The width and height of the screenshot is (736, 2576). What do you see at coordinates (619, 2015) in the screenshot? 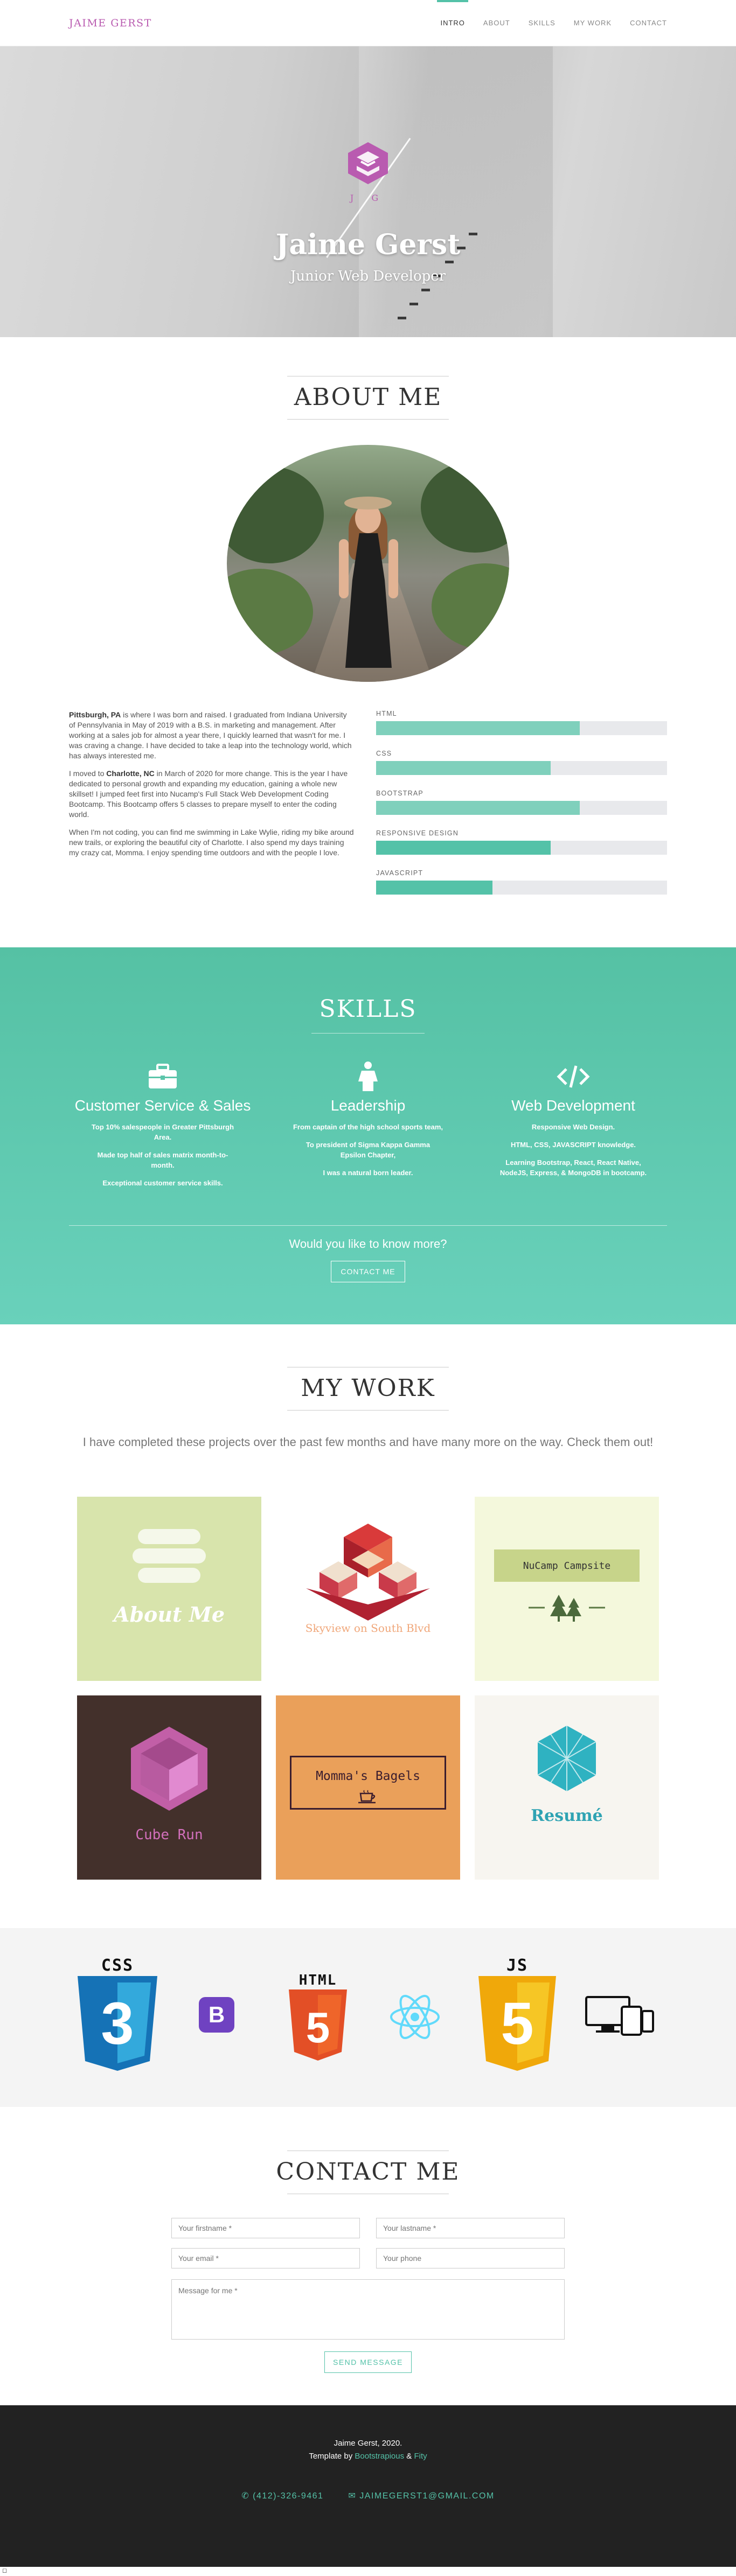
I see `responsive-devices-icon` at bounding box center [619, 2015].